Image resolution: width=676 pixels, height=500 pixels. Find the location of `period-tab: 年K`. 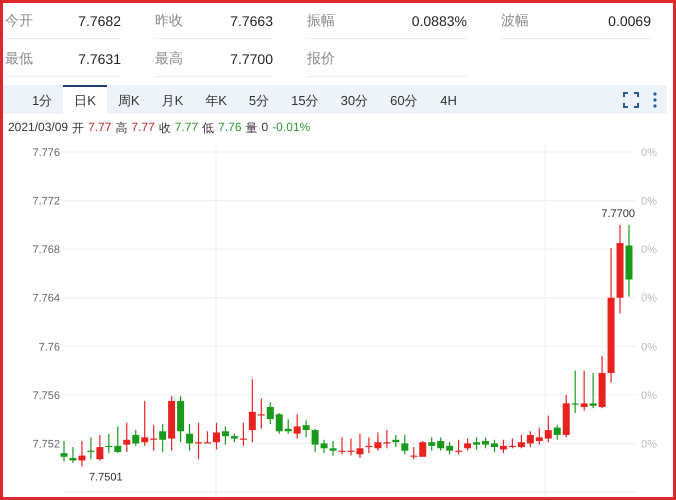

period-tab: 年K is located at coordinates (216, 99).